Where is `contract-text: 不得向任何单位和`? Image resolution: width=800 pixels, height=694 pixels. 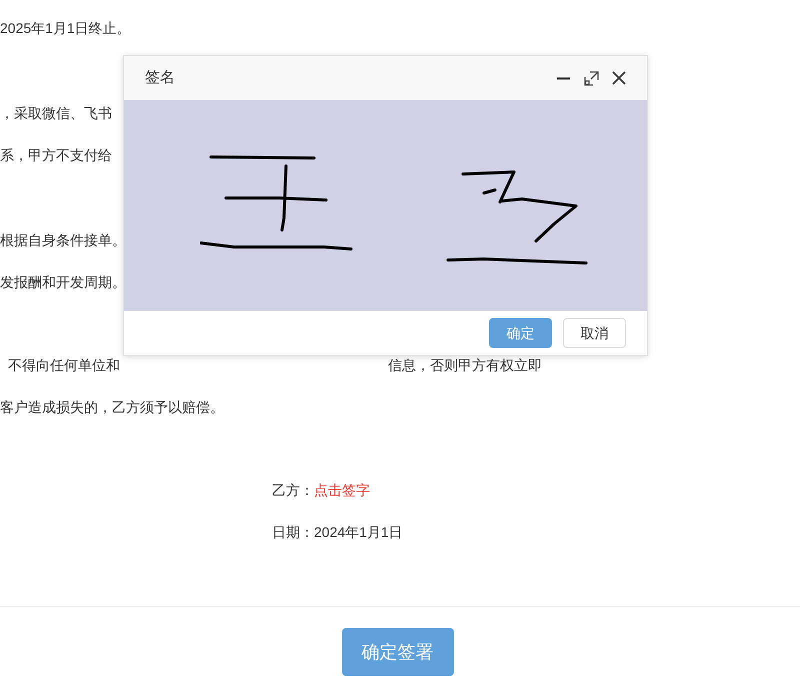 contract-text: 不得向任何单位和 is located at coordinates (63, 365).